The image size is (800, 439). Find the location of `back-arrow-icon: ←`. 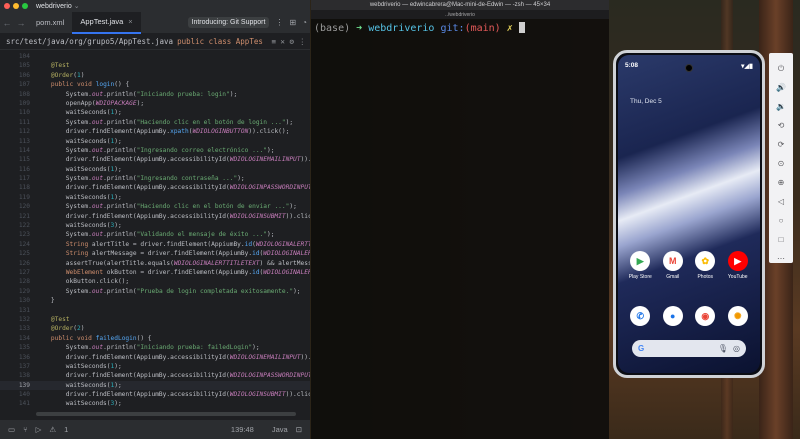

back-arrow-icon: ← is located at coordinates (7, 23).